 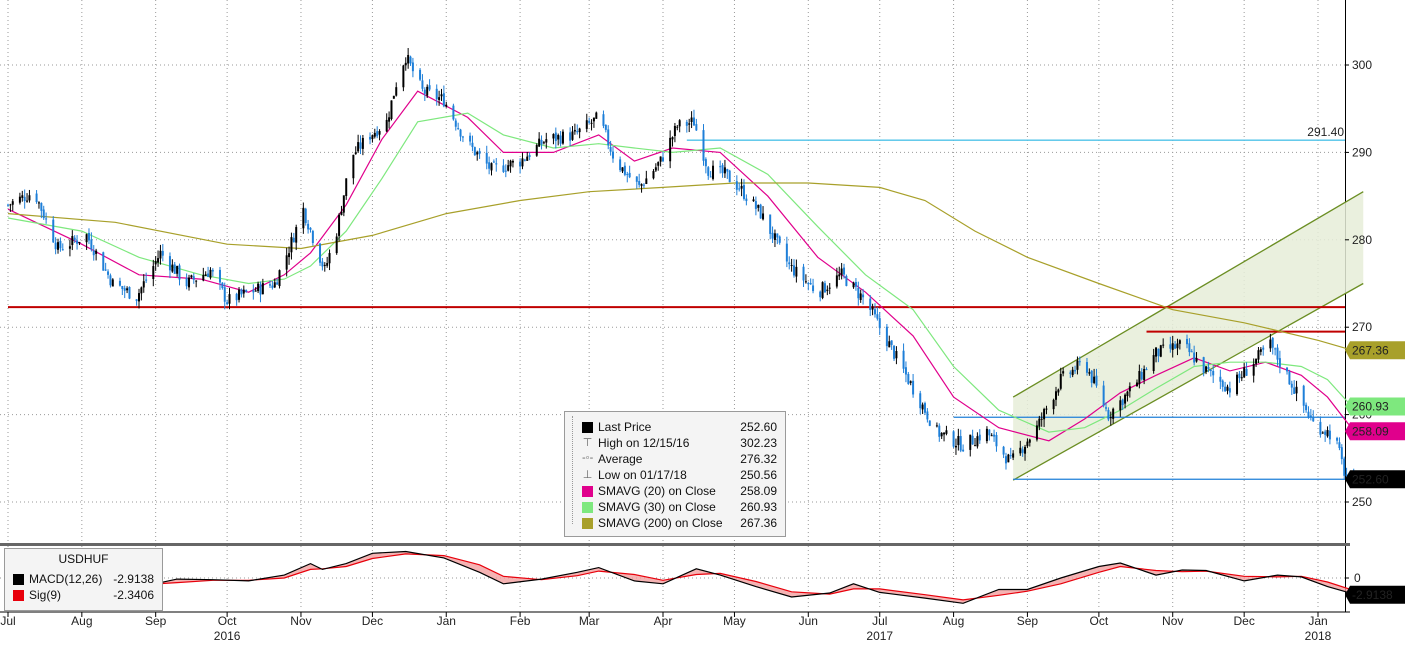 I want to click on legend-value: 267.36, so click(x=758, y=523).